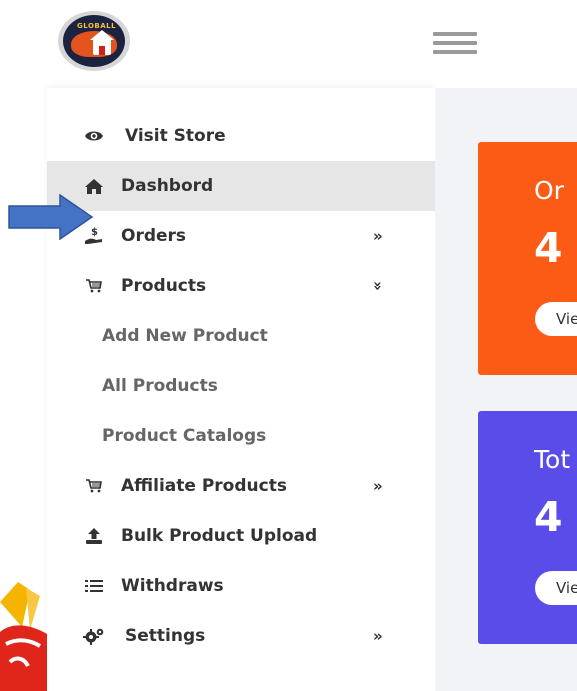 The height and width of the screenshot is (691, 577). Describe the element at coordinates (455, 43) in the screenshot. I see `hamburger-icon` at that location.